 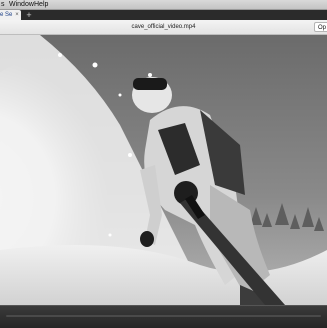 I want to click on seek-track, so click(x=163, y=316).